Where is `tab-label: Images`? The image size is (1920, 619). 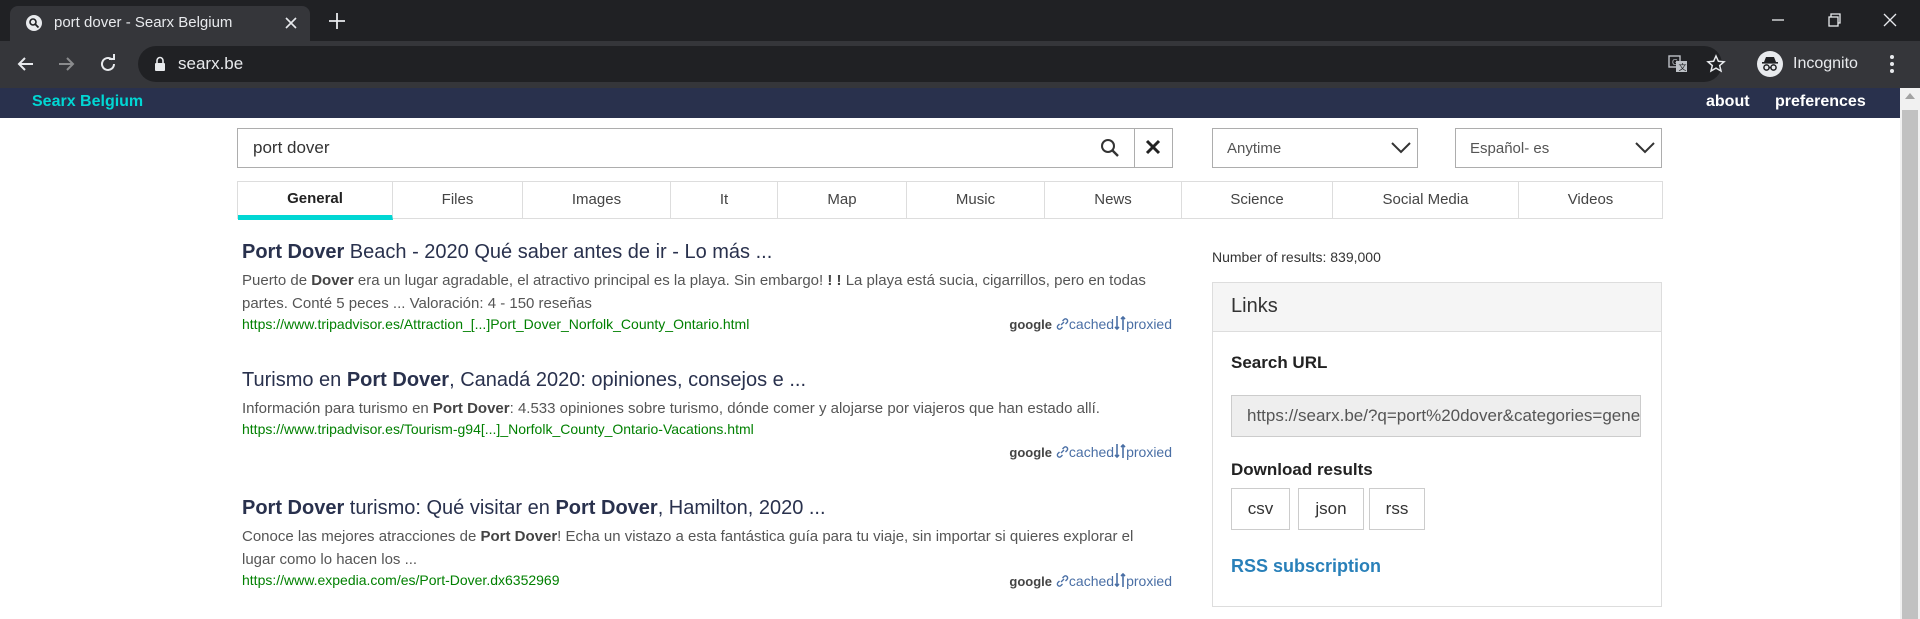 tab-label: Images is located at coordinates (596, 199).